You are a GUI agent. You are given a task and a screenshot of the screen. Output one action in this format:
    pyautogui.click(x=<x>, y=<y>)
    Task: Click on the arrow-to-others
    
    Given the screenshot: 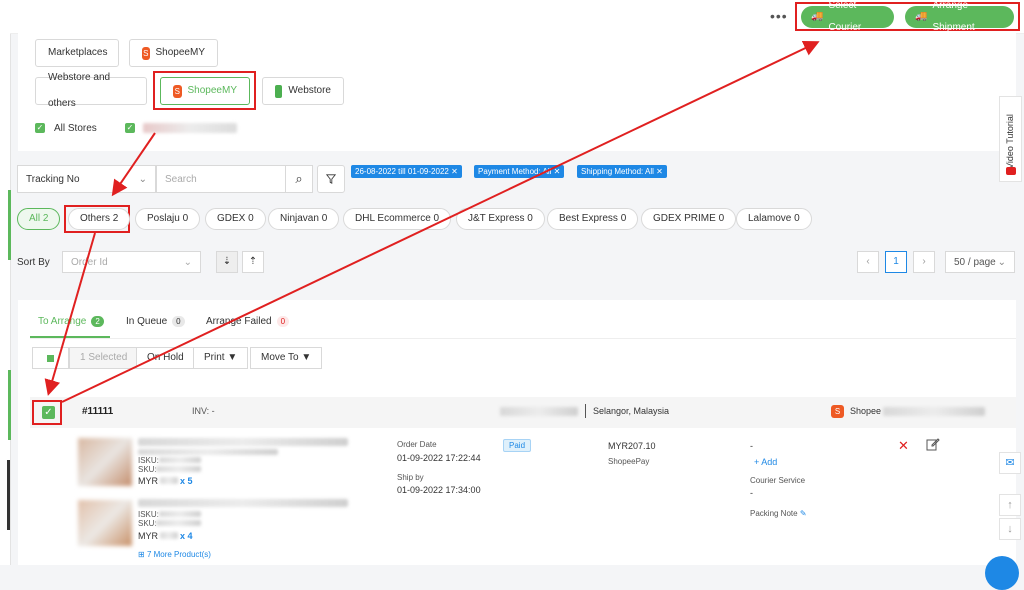 What is the action you would take?
    pyautogui.click(x=133, y=164)
    